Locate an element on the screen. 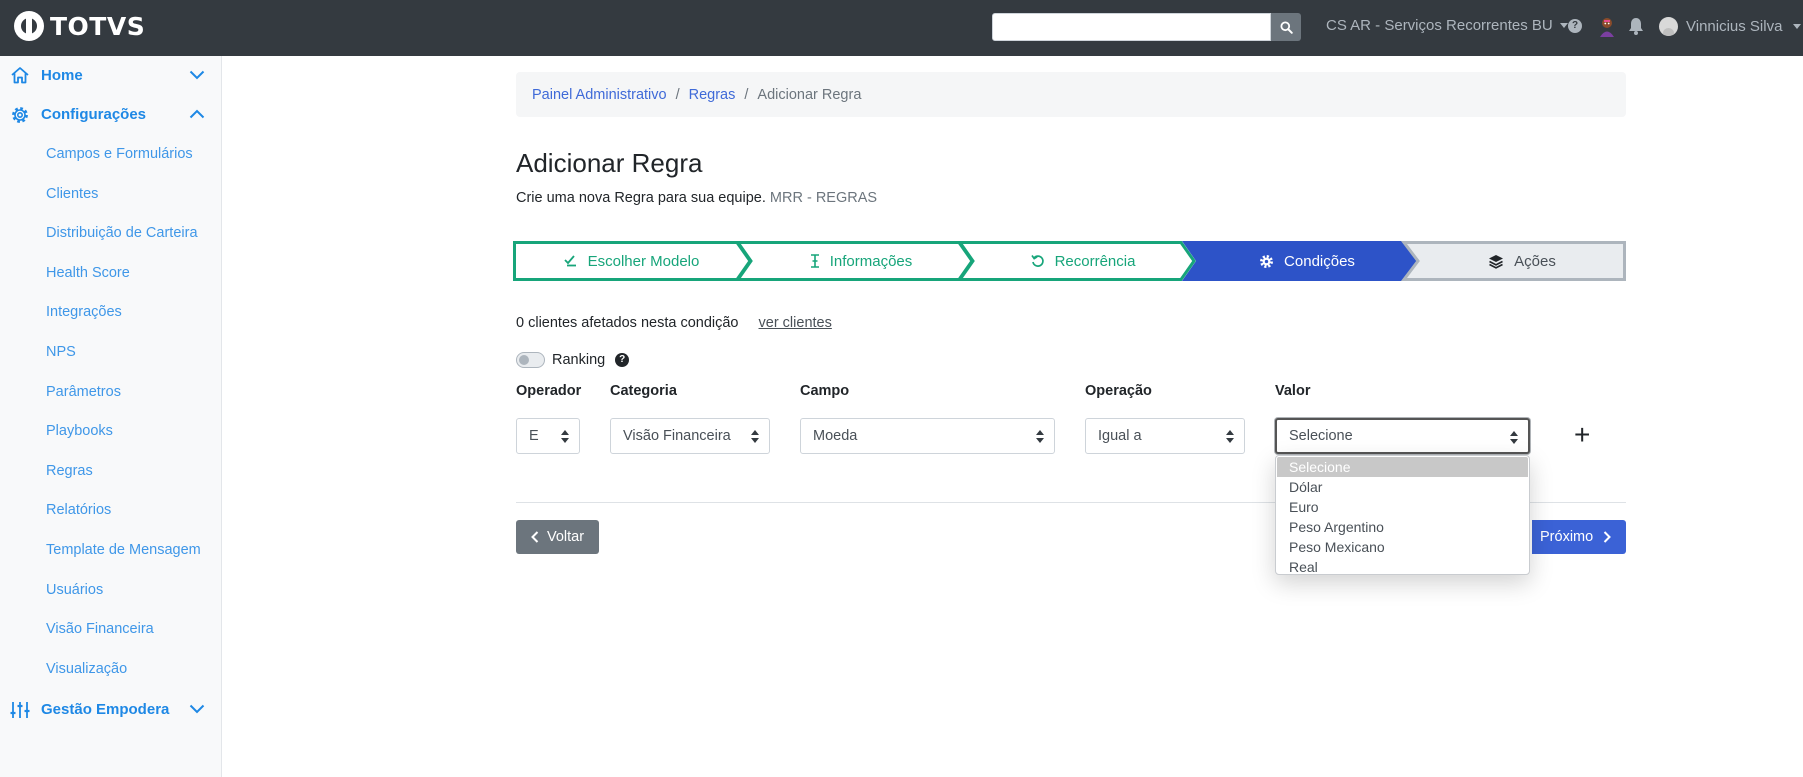  campo-select: Moeda is located at coordinates (927, 436).